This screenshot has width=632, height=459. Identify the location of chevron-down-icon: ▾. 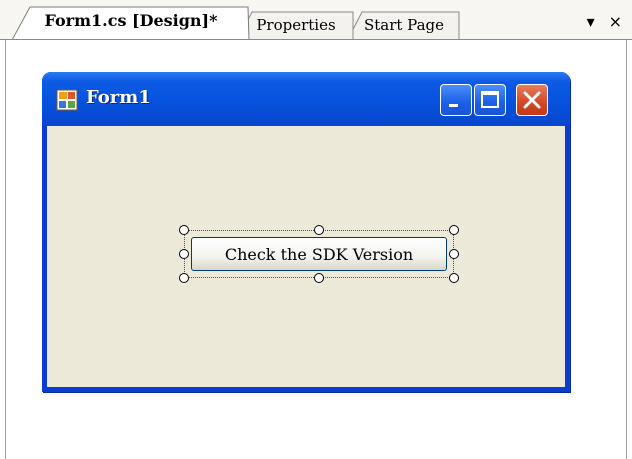
(591, 21).